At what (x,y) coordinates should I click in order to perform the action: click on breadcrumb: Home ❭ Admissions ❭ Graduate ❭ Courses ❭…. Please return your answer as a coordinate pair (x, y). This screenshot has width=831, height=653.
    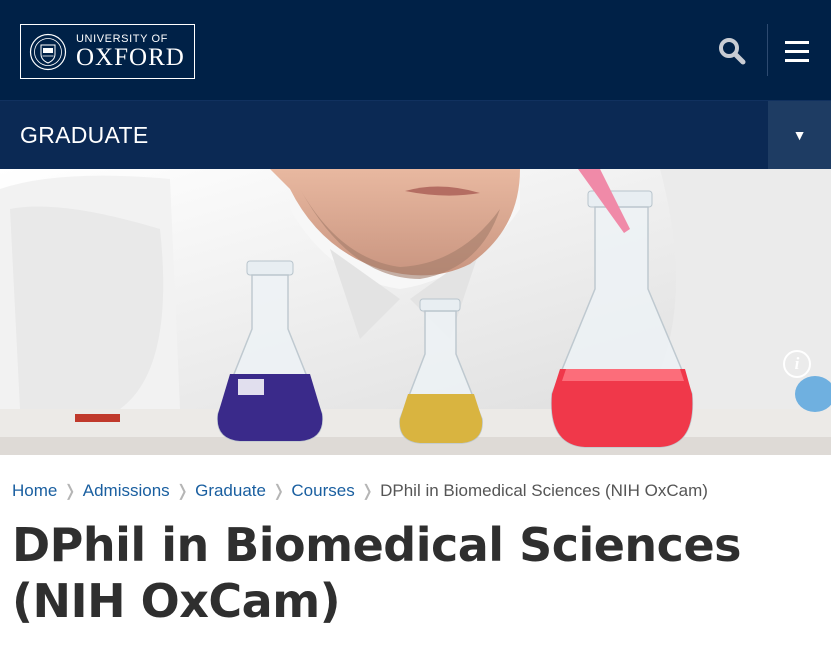
    Looking at the image, I should click on (360, 491).